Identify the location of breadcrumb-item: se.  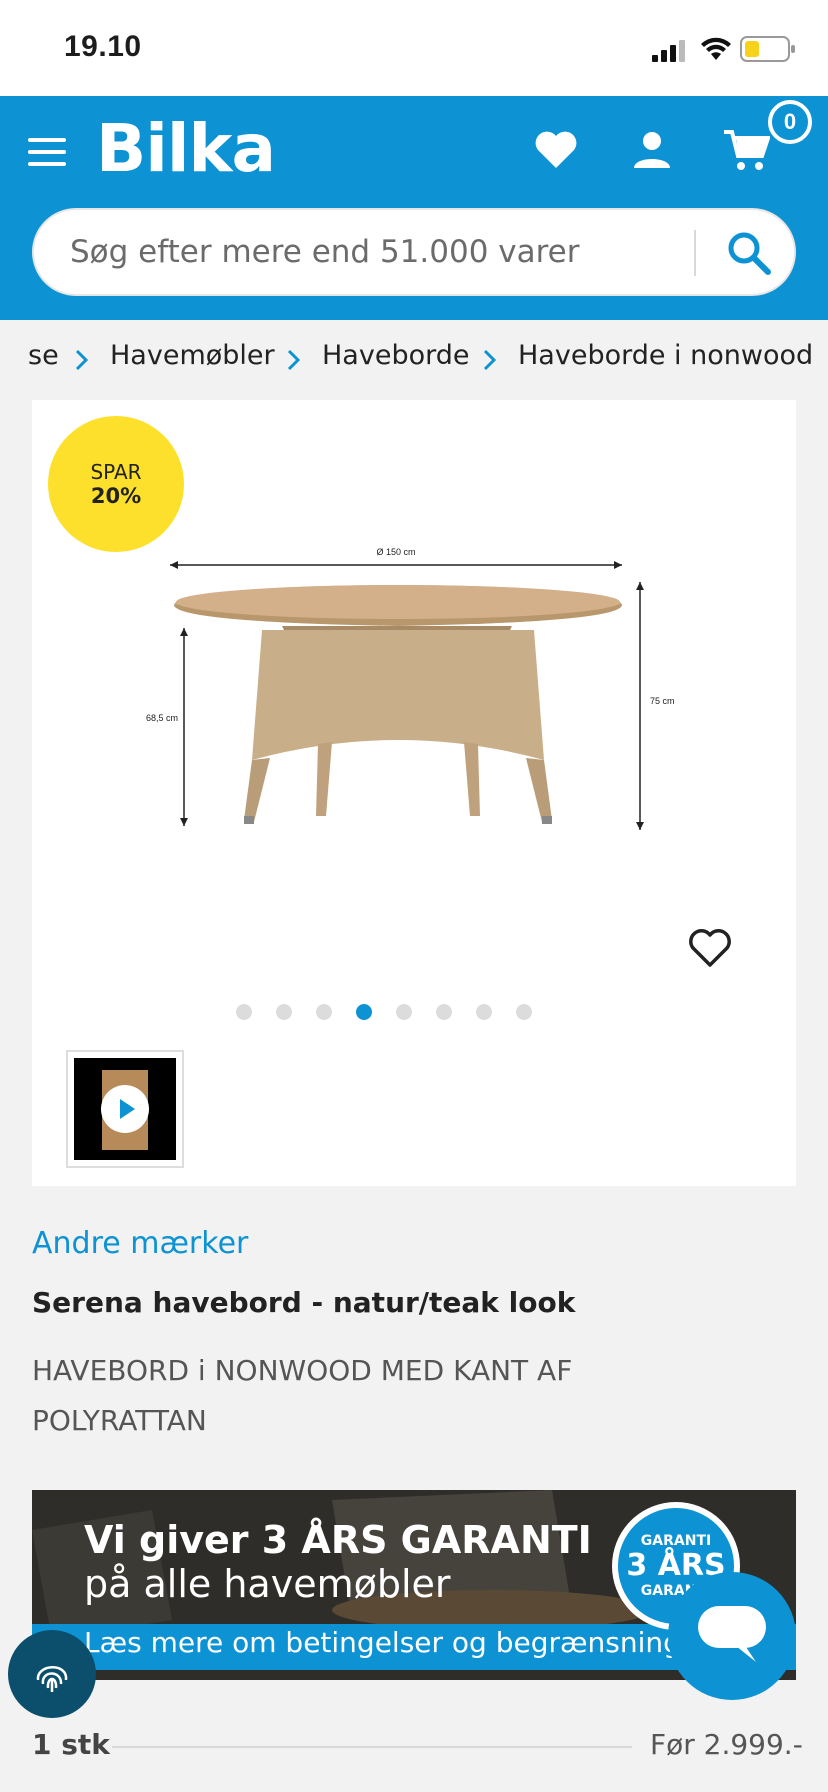
(43, 355).